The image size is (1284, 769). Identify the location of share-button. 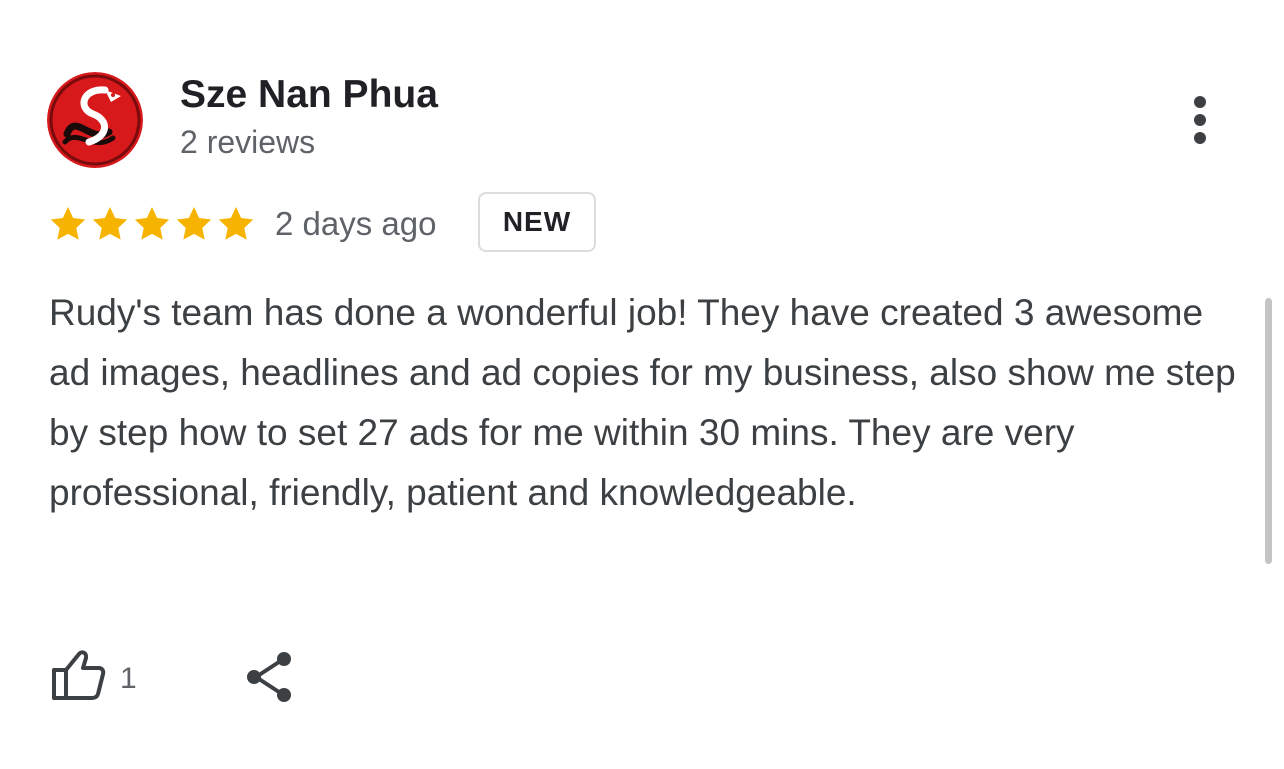
(270, 678).